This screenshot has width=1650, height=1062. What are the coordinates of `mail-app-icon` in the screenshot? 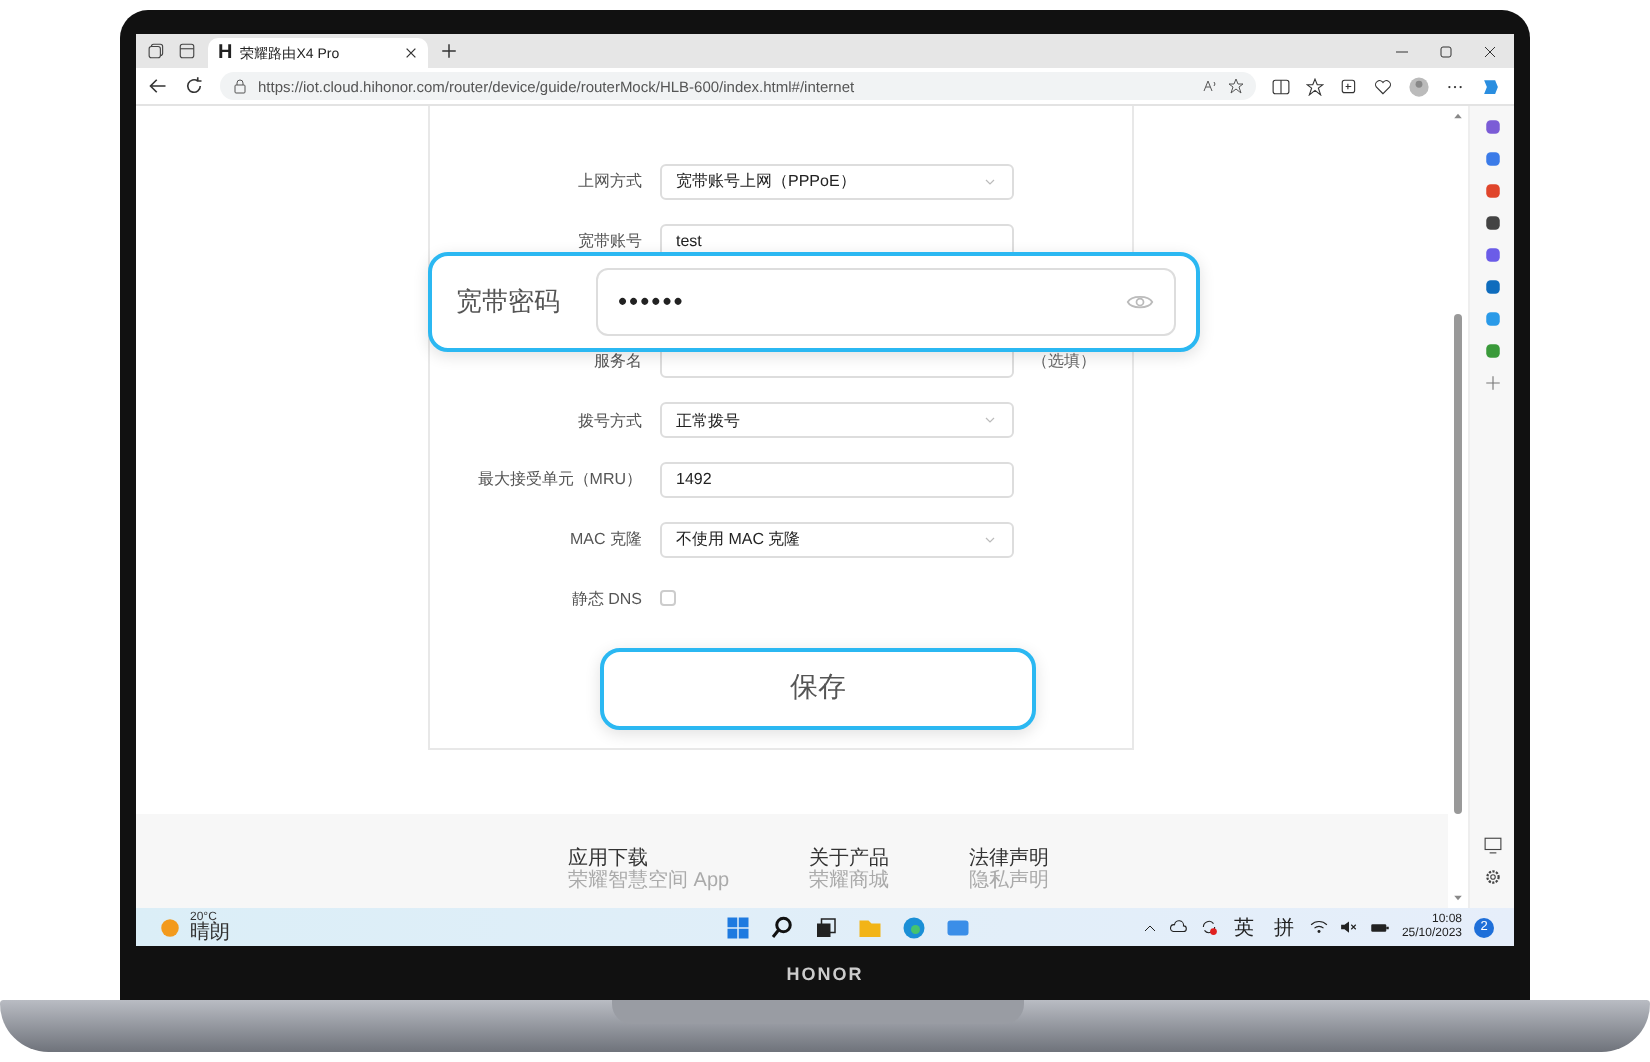 It's located at (958, 927).